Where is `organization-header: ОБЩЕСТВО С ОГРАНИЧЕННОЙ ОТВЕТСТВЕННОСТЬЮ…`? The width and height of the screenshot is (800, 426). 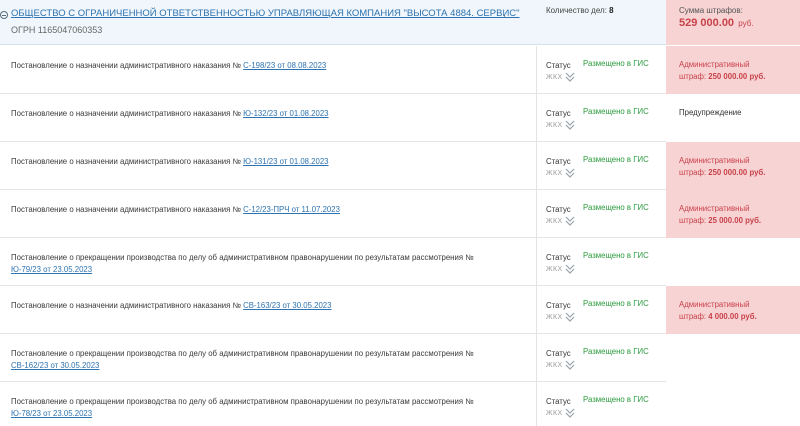 organization-header: ОБЩЕСТВО С ОГРАНИЧЕННОЙ ОТВЕТСТВЕННОСТЬЮ… is located at coordinates (400, 22).